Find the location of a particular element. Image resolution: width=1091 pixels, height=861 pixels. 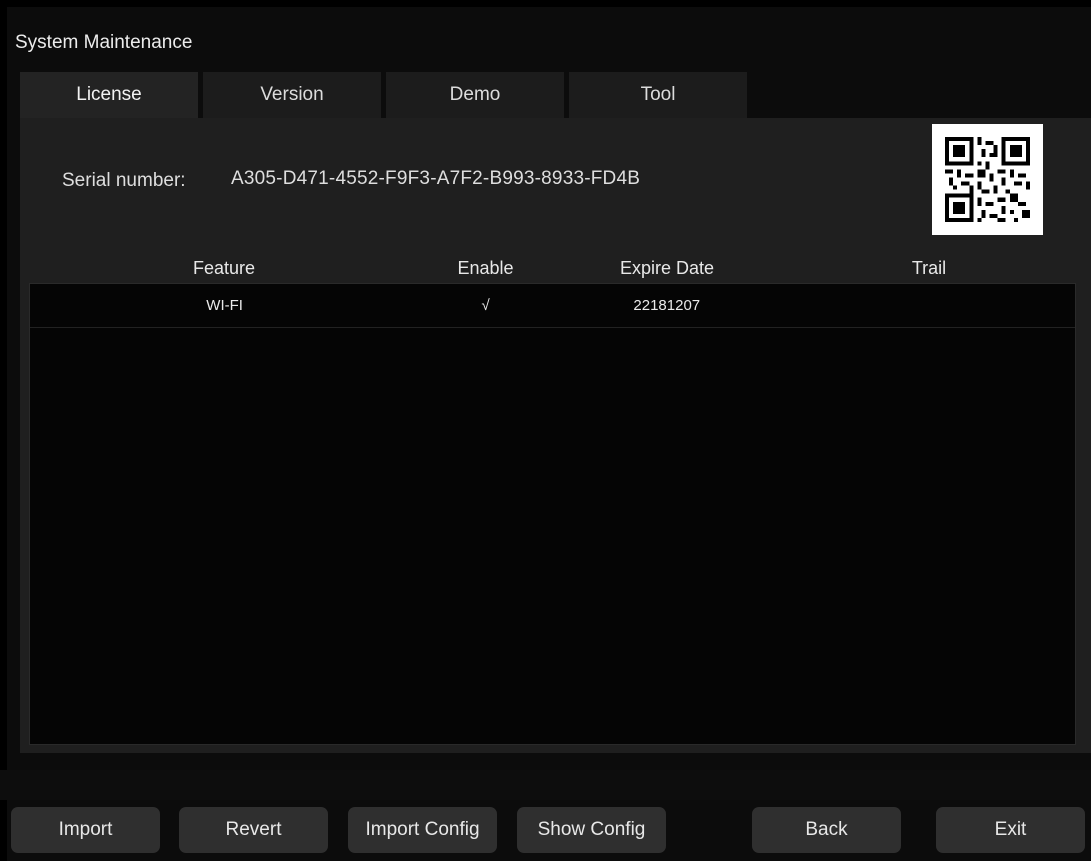

import-button: Import is located at coordinates (85, 830).